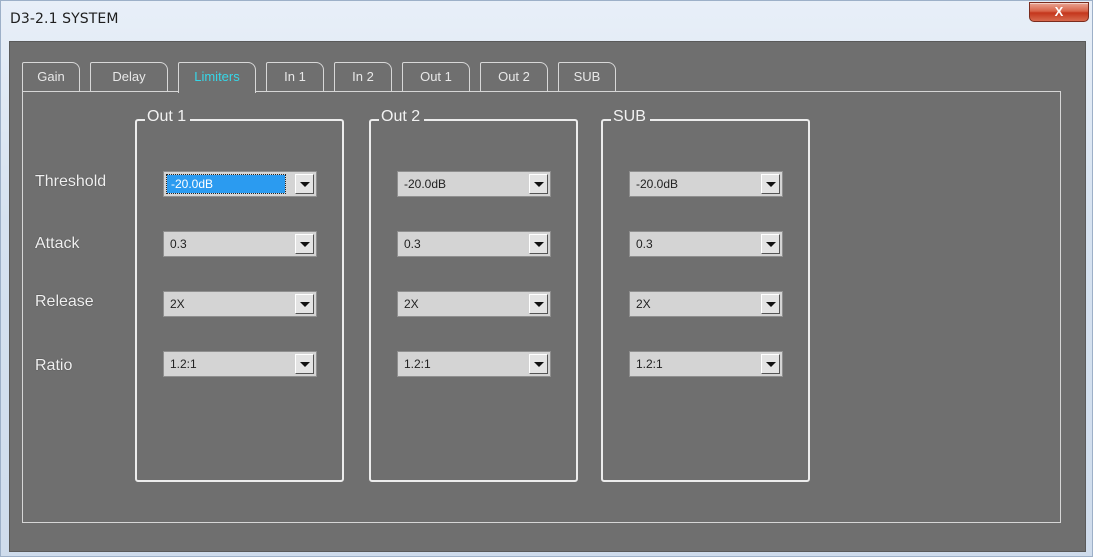  I want to click on tab-out-2: Out 2, so click(514, 77).